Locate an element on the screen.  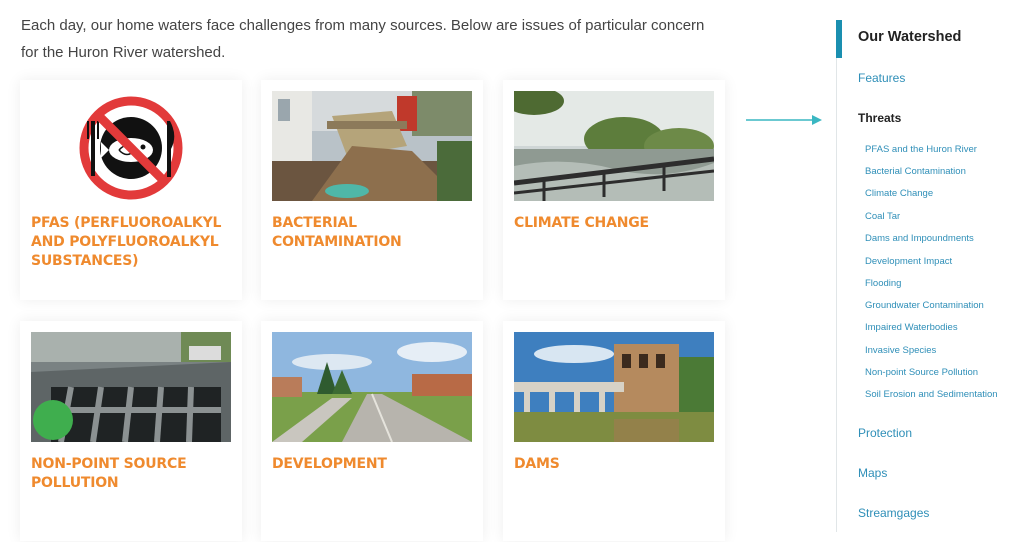
threat-card-bacterial: BACTERIAL CONTAMINATION is located at coordinates (372, 190).